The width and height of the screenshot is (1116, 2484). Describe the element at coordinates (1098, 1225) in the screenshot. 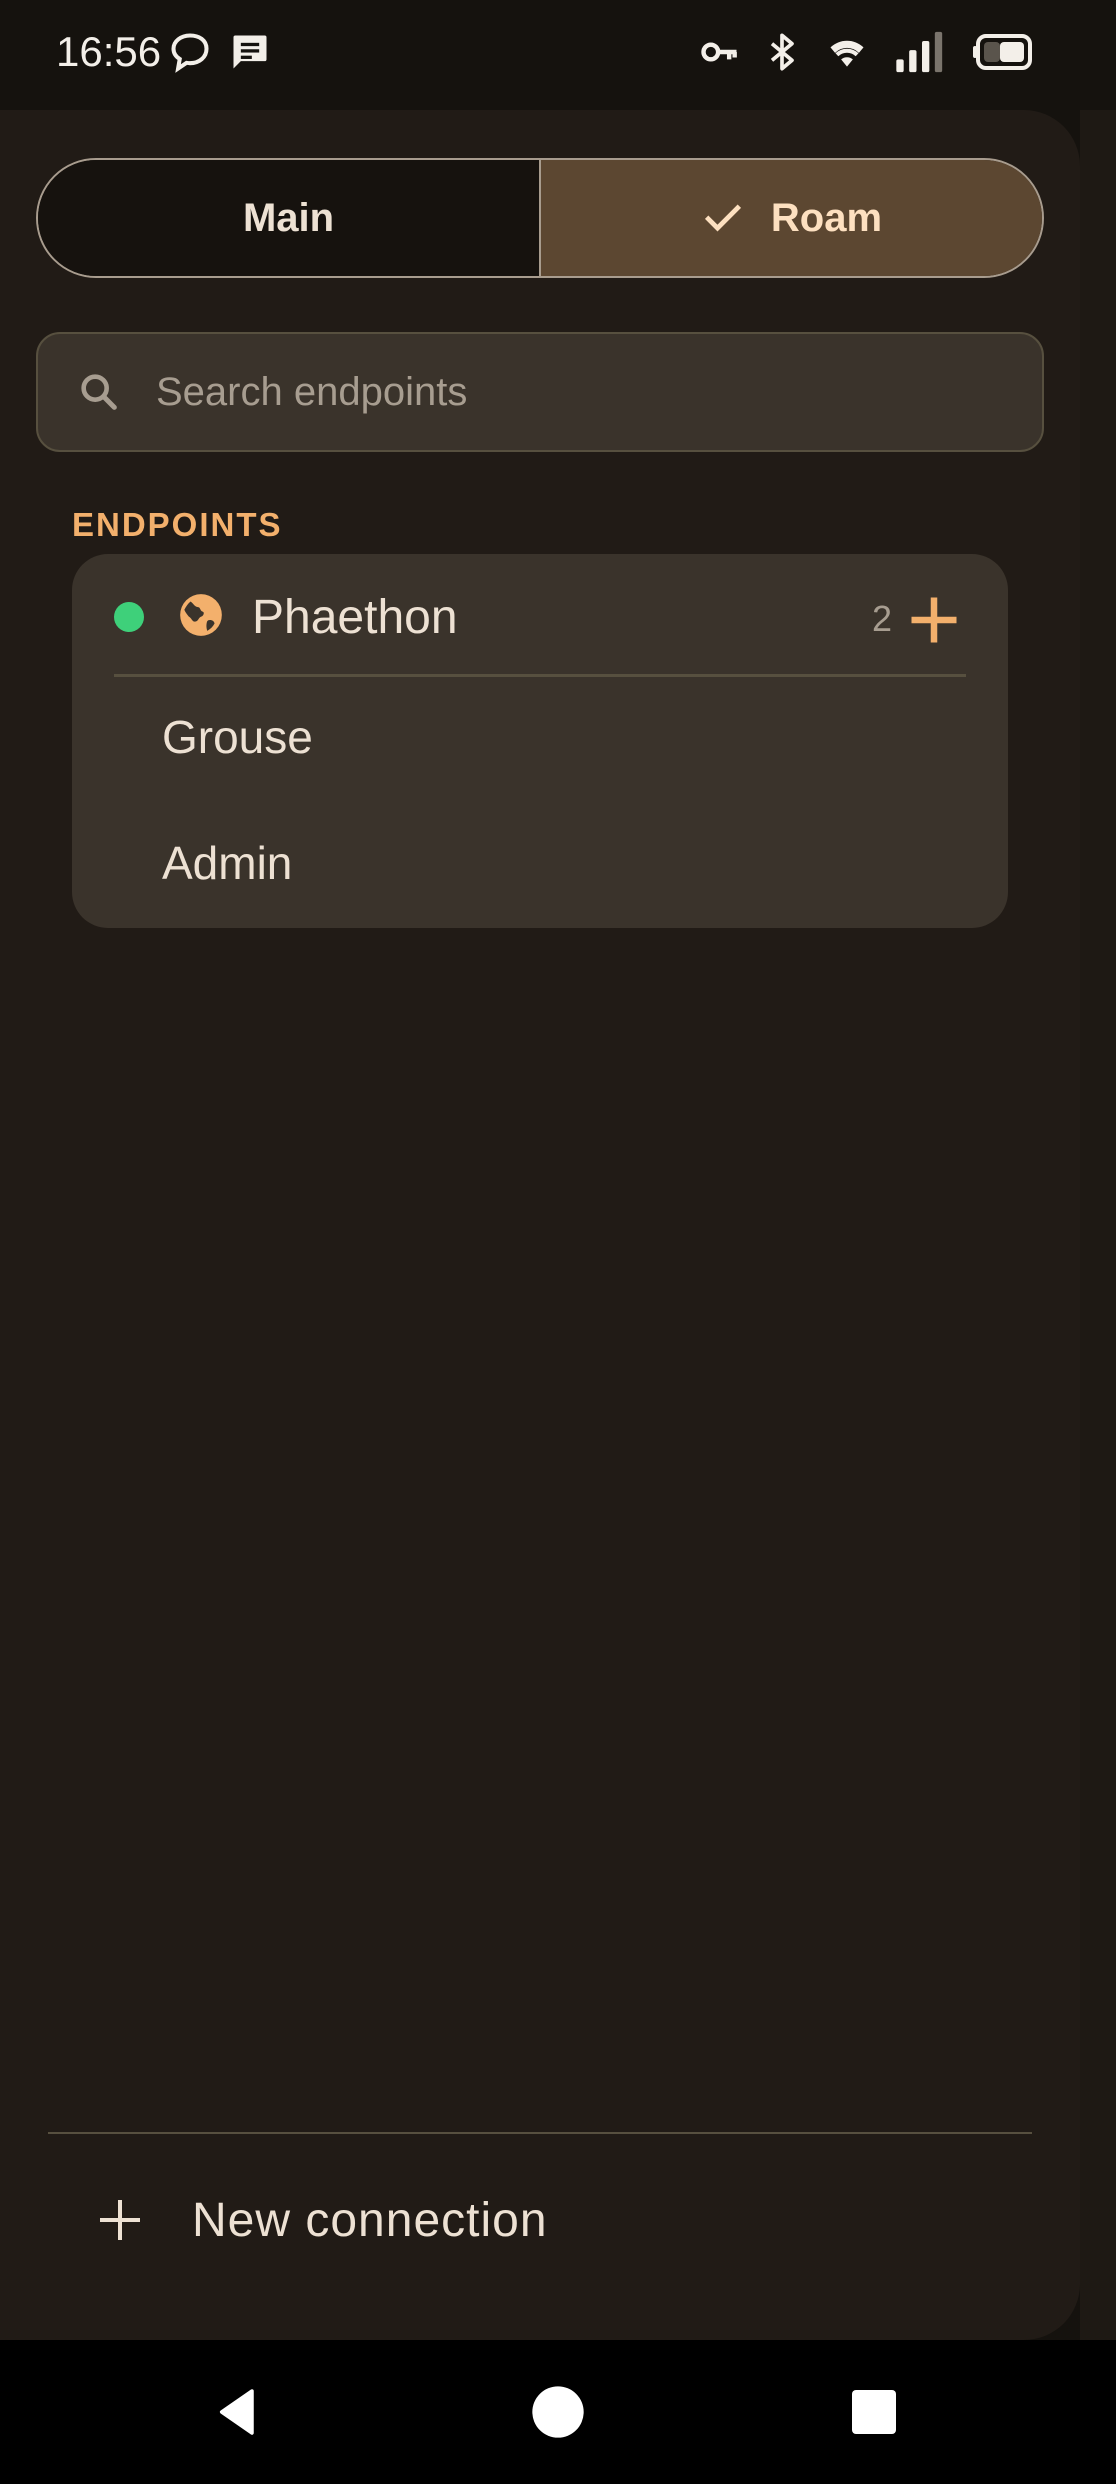

I see `background-strip` at that location.